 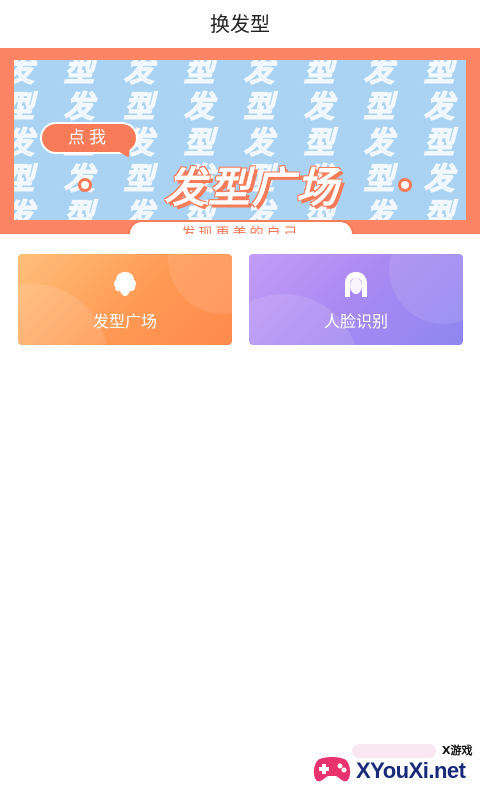 I want to click on hairstyle-icon, so click(x=125, y=284).